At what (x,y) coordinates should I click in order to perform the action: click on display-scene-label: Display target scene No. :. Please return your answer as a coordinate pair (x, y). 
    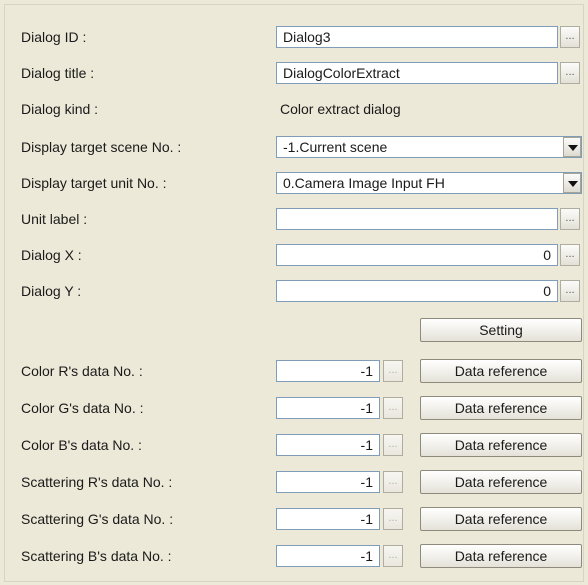
    Looking at the image, I should click on (101, 147).